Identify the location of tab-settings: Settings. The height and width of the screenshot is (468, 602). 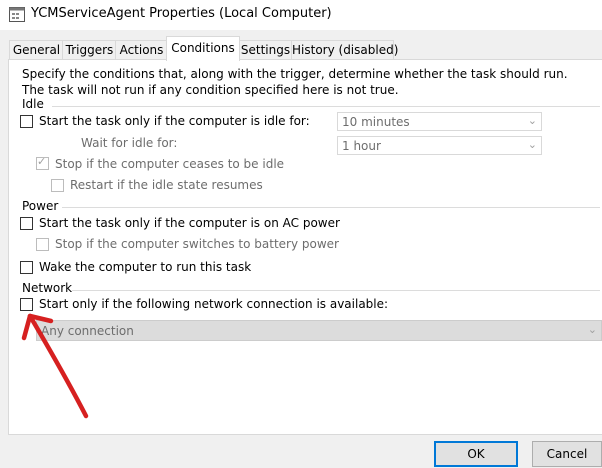
(265, 50).